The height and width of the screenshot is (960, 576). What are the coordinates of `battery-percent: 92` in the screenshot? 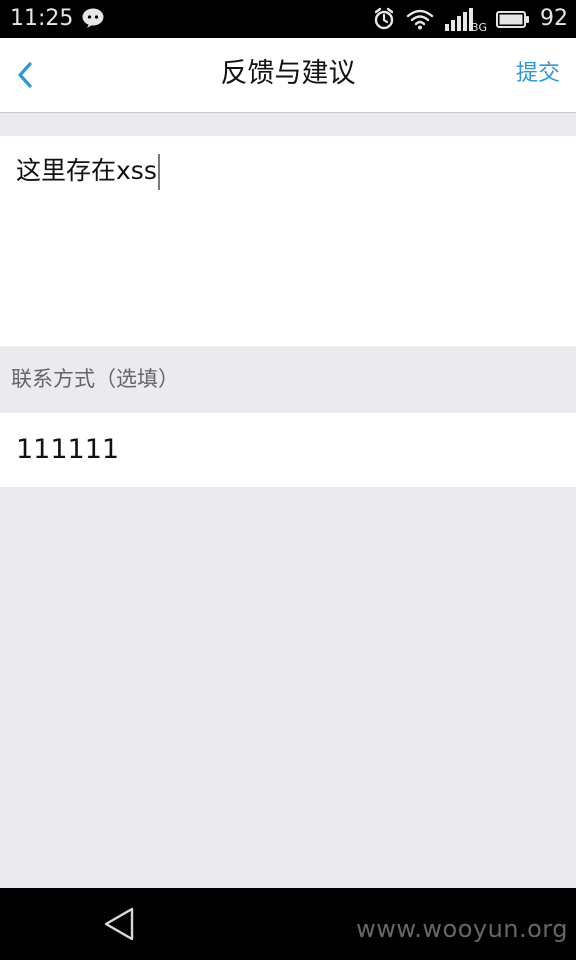 It's located at (554, 18).